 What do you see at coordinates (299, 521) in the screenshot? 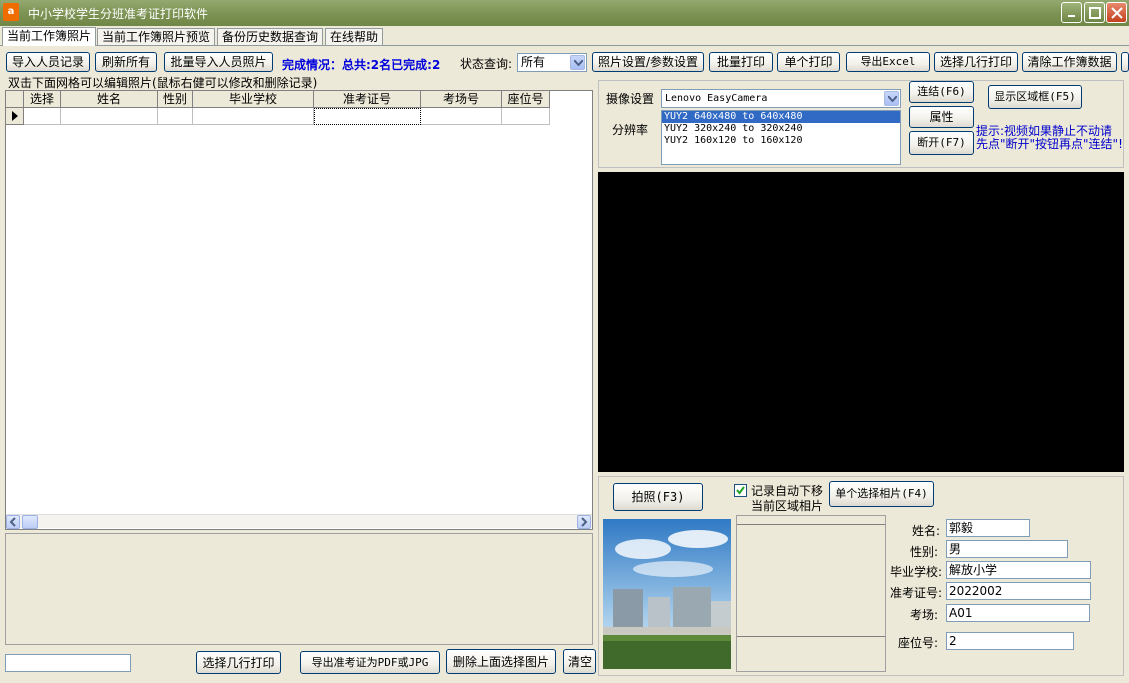
I see `grid-horizontal-scrollbar` at bounding box center [299, 521].